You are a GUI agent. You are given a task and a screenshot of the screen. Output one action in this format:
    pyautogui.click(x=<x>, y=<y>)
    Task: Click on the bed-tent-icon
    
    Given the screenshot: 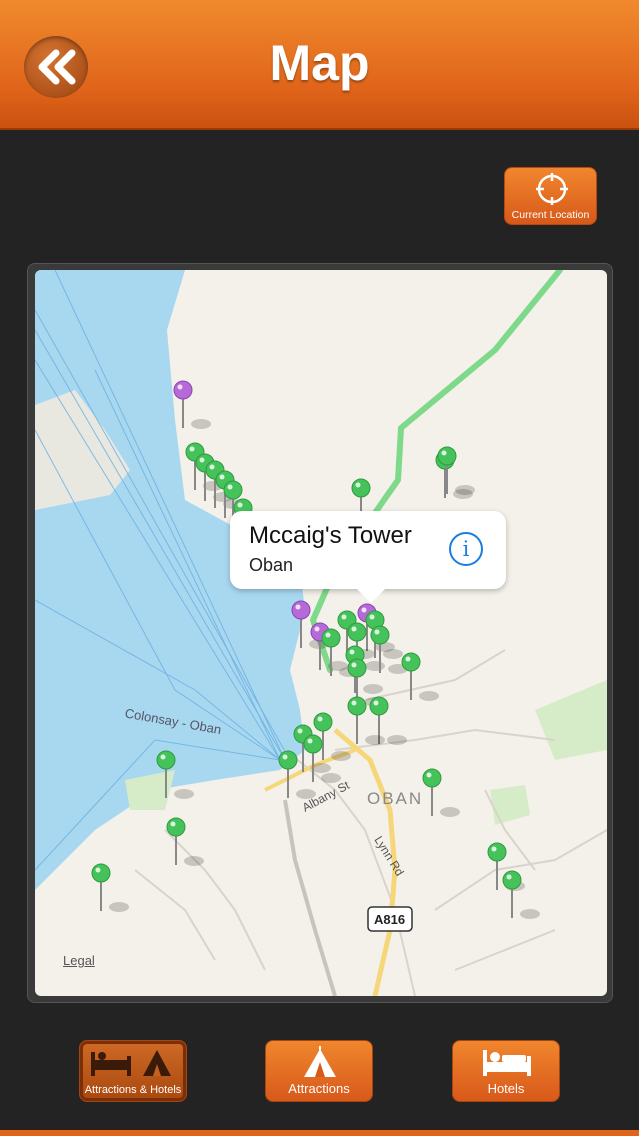 What is the action you would take?
    pyautogui.click(x=131, y=1063)
    